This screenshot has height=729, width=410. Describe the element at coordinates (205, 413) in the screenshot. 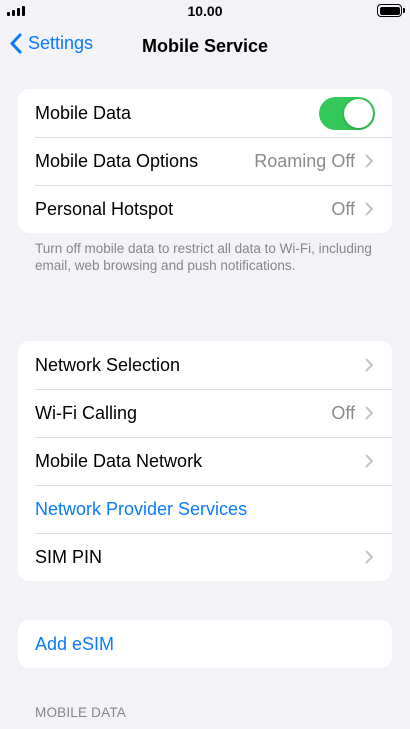

I see `wifi-calling-row: Wi-Fi Calling Off` at that location.